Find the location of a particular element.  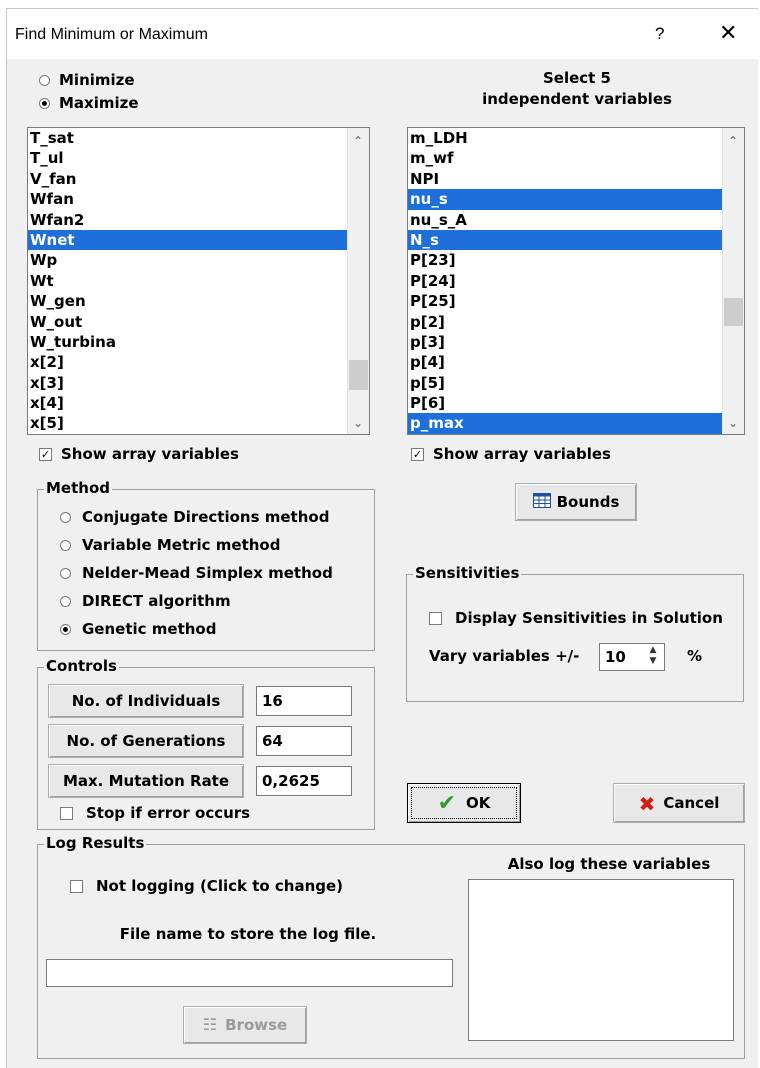

method-option-label: Conjugate Directions method is located at coordinates (206, 517).